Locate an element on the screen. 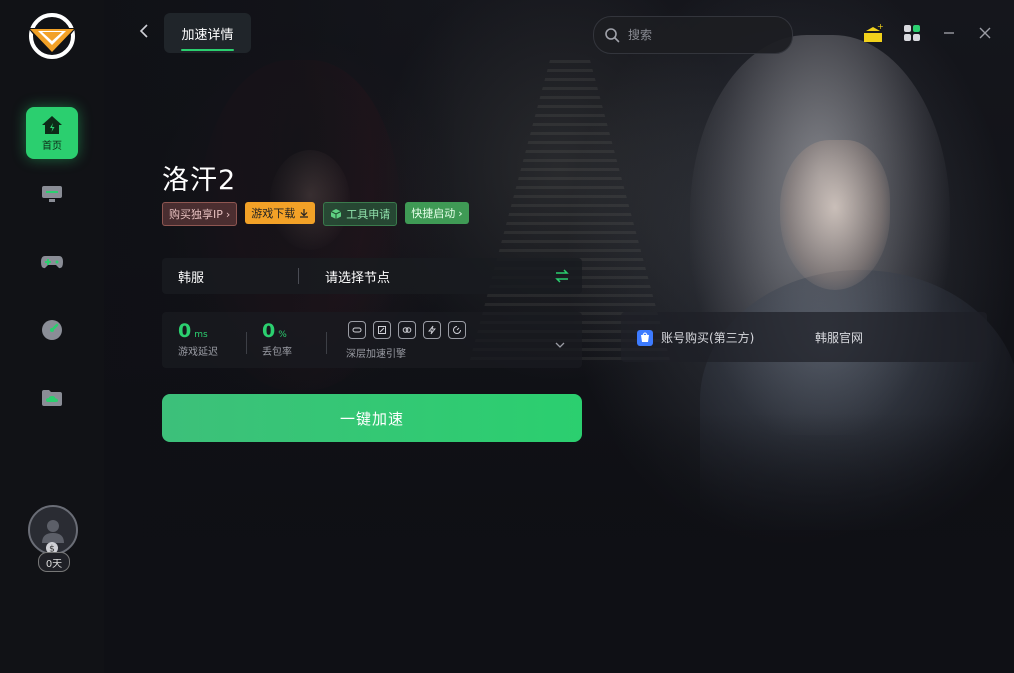  download-icon is located at coordinates (304, 213).